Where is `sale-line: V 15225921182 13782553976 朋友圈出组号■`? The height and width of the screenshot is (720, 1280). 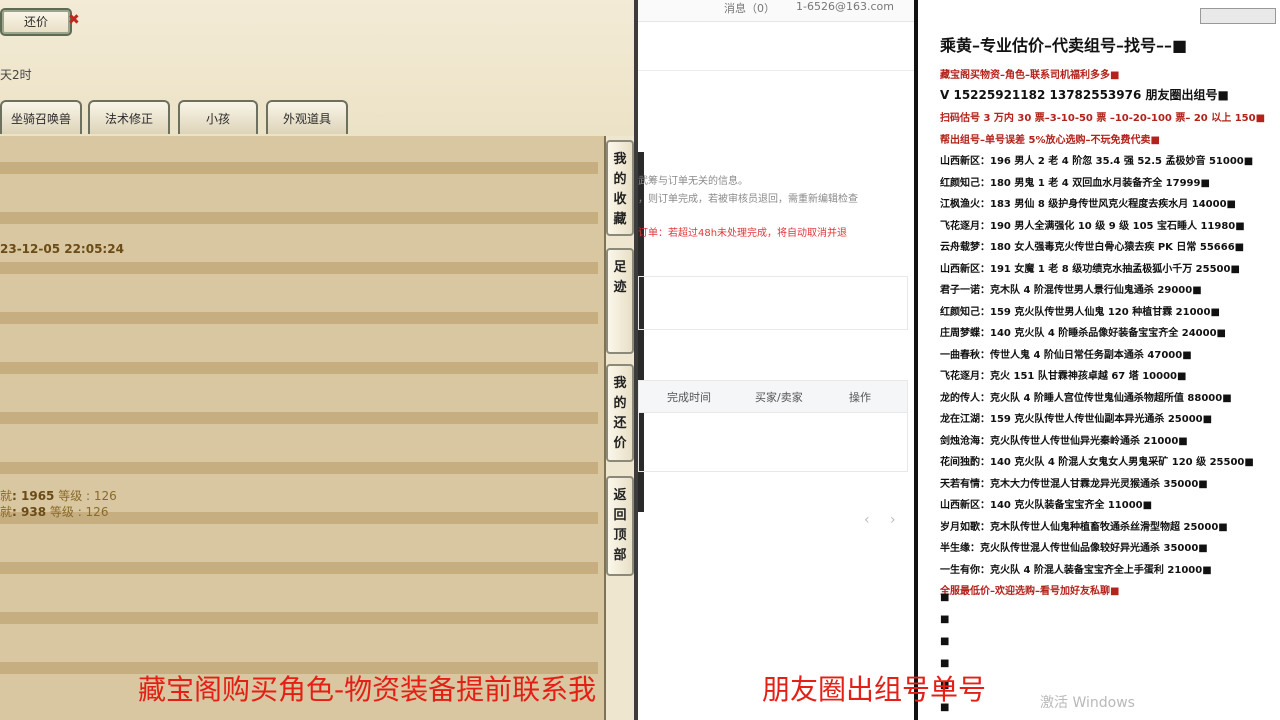 sale-line: V 15225921182 13782553976 朋友圈出组号■ is located at coordinates (1084, 94).